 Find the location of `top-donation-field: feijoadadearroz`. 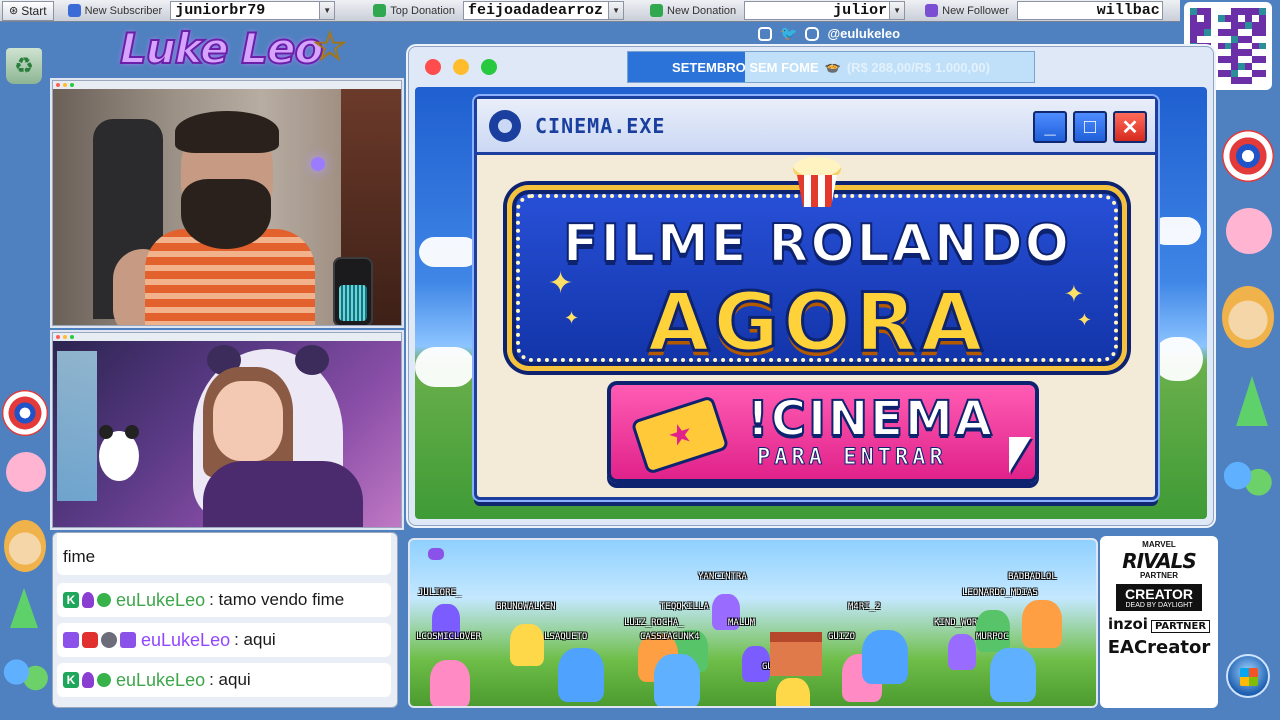

top-donation-field: feijoadadearroz is located at coordinates (536, 10).